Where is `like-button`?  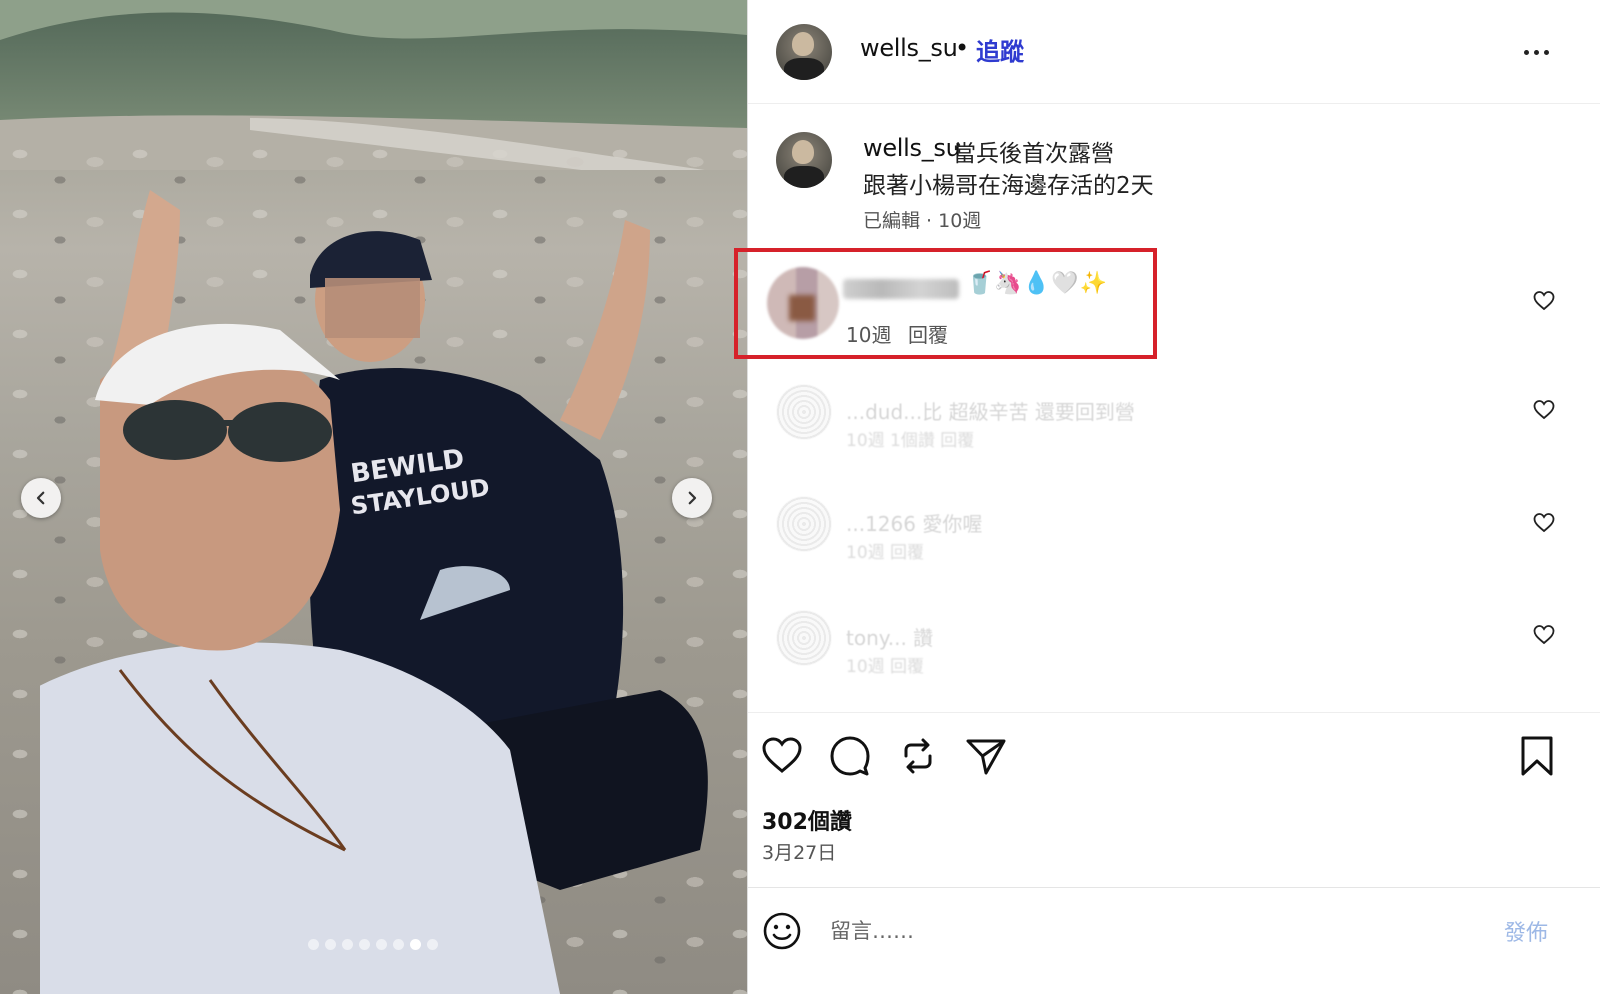
like-button is located at coordinates (782, 756).